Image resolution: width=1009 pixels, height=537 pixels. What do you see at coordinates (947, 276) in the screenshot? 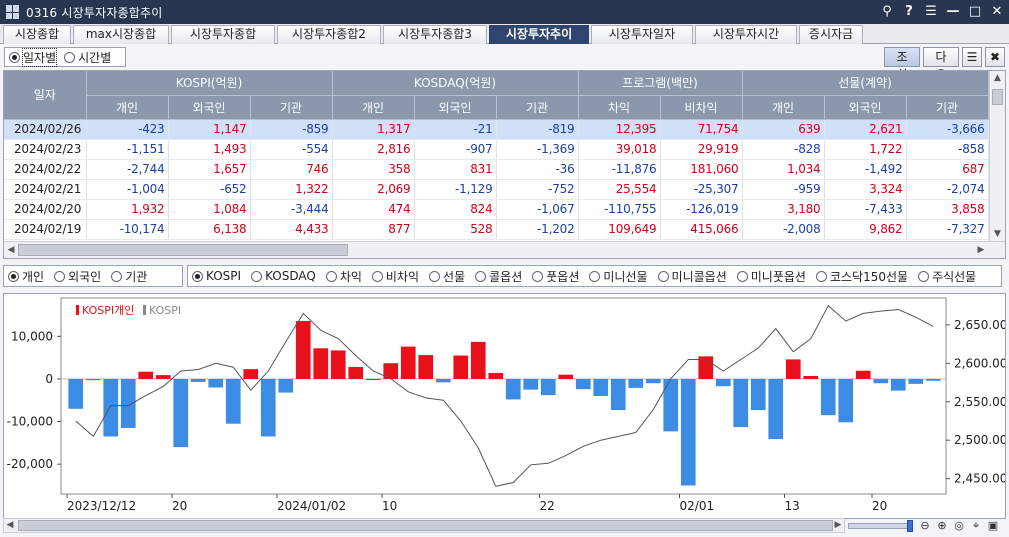
I see `market-radio-11: 주식선물` at bounding box center [947, 276].